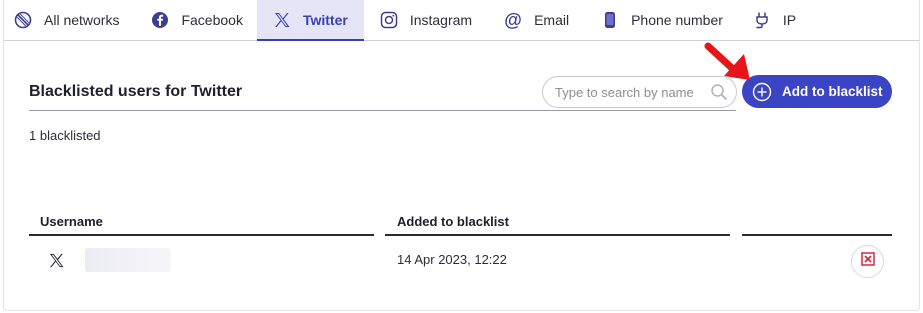 The width and height of the screenshot is (923, 313). I want to click on tab-all-networks: All networks, so click(68, 20).